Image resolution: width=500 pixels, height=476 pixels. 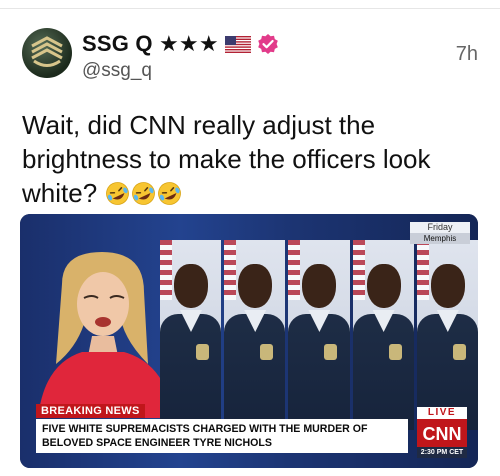 What do you see at coordinates (442, 452) in the screenshot?
I see `broadcast-clock: 2:30 PM CET` at bounding box center [442, 452].